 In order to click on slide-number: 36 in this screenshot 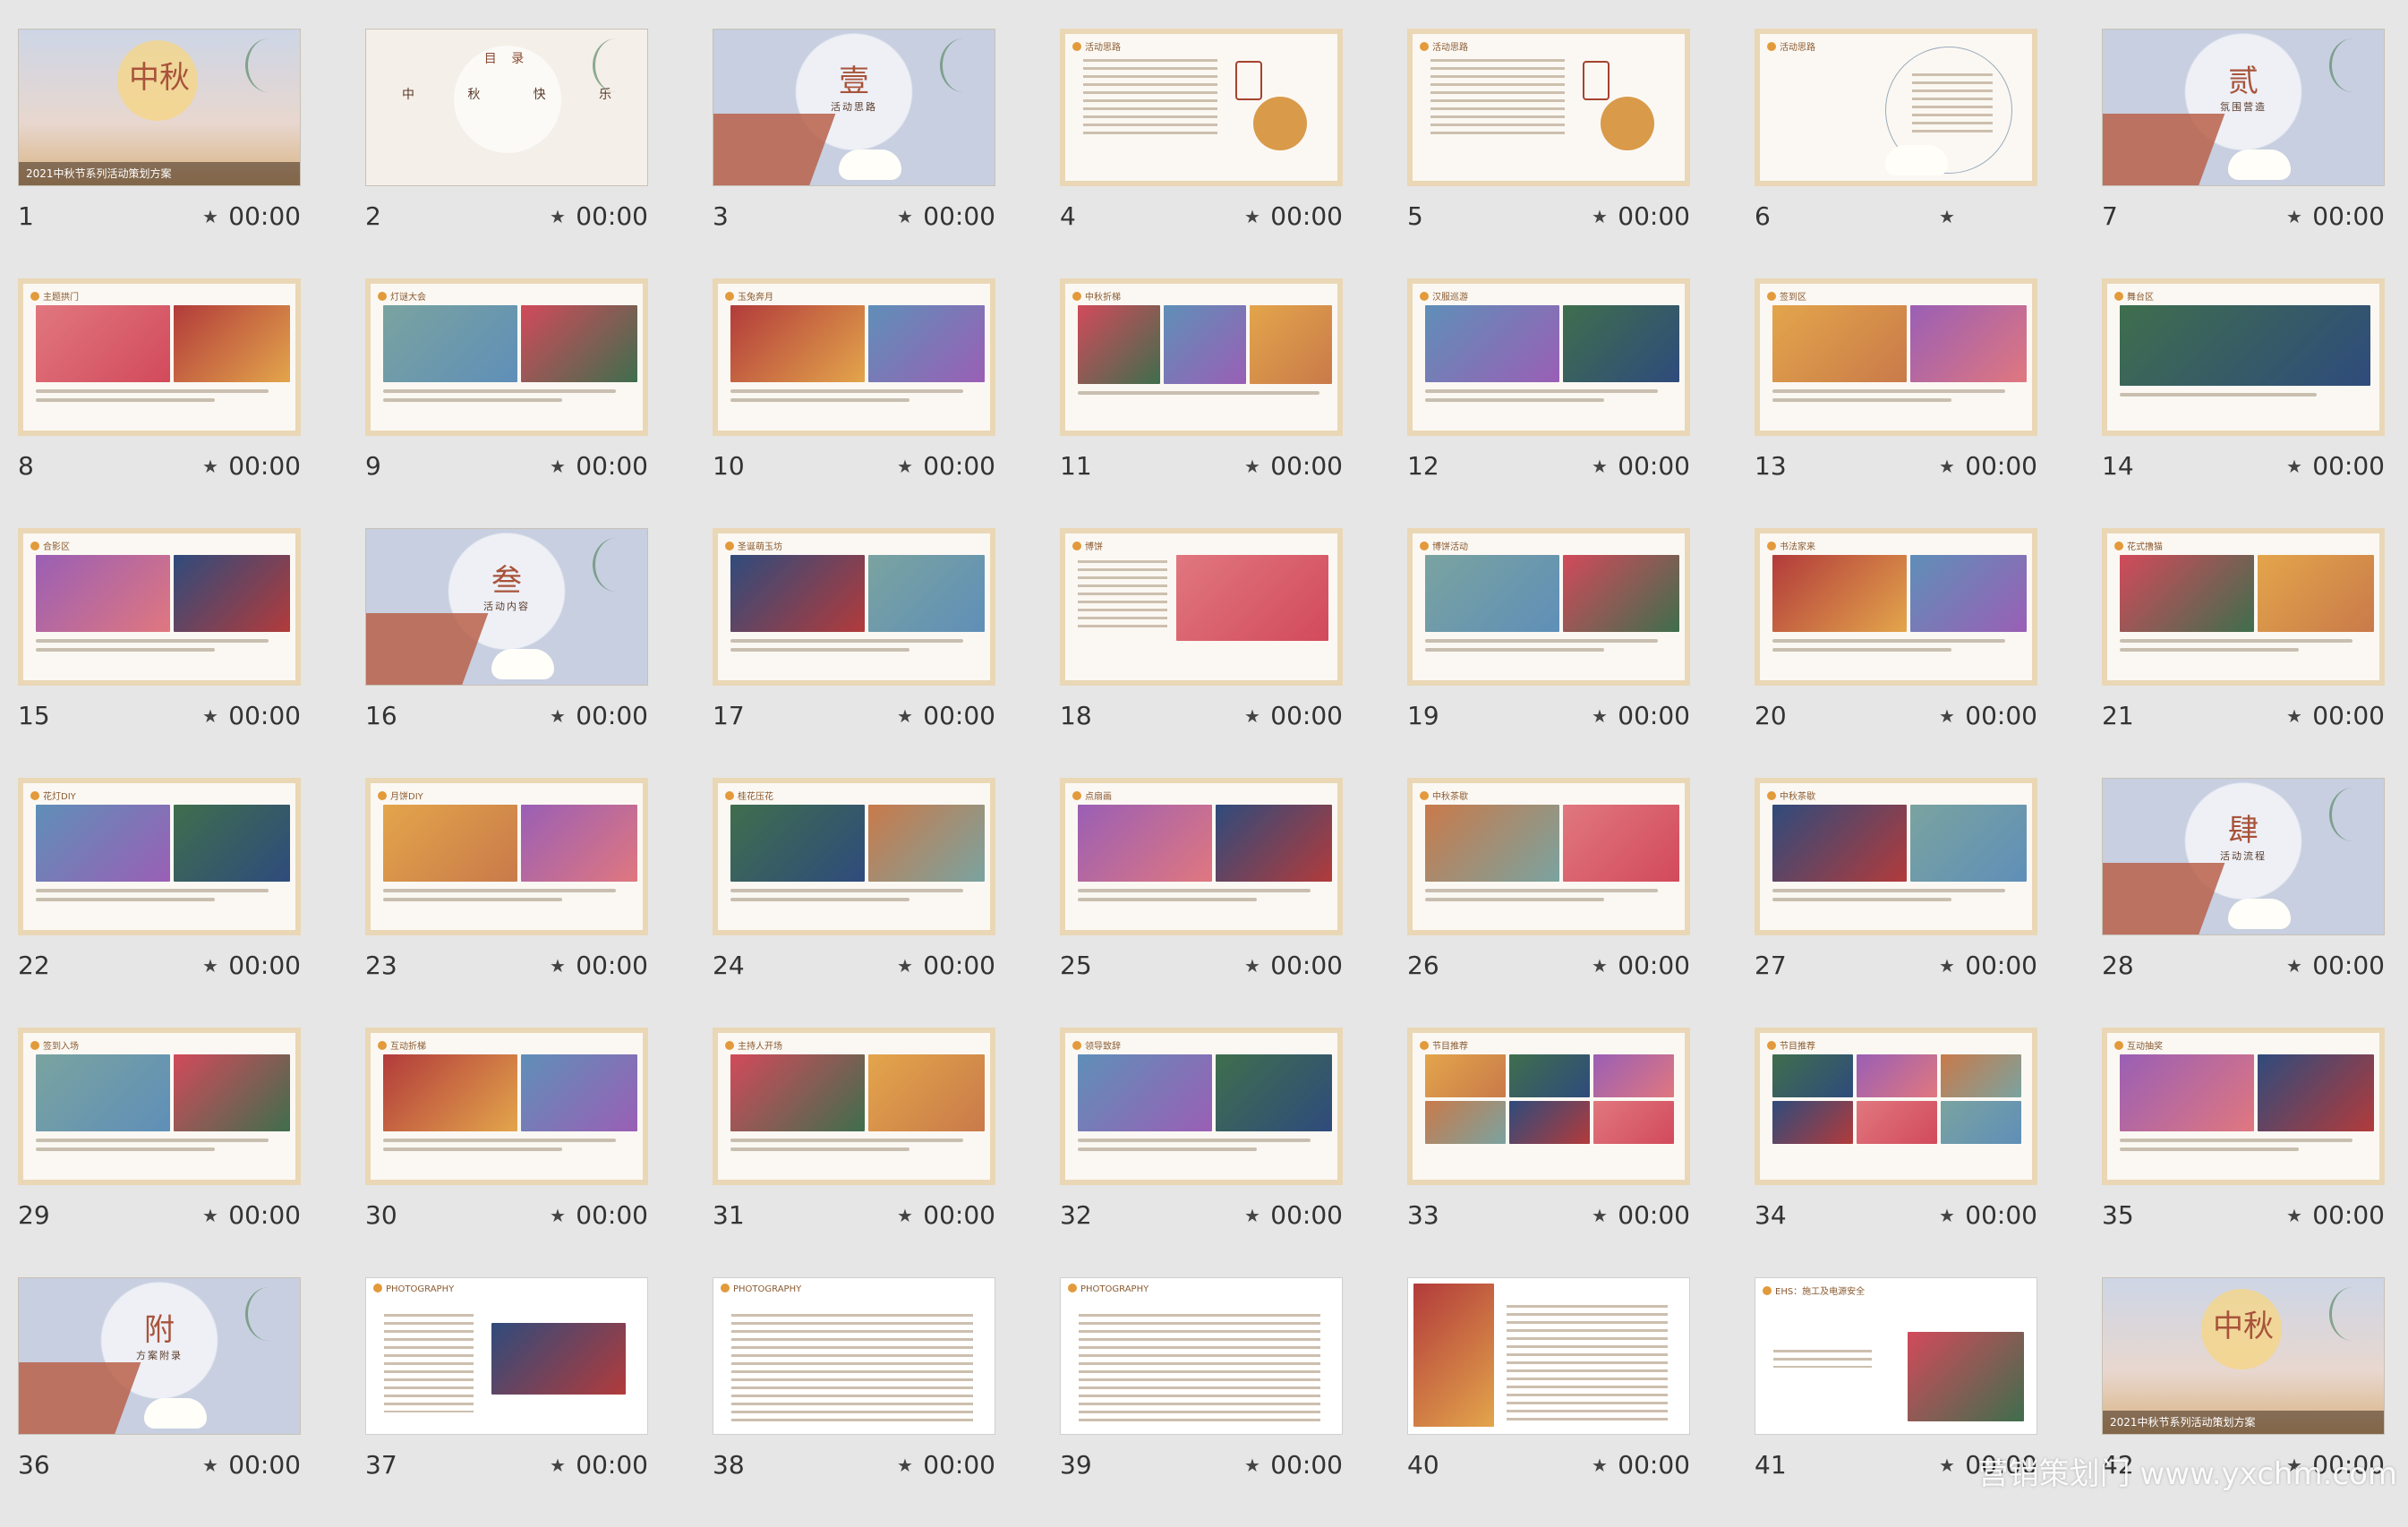, I will do `click(34, 1465)`.